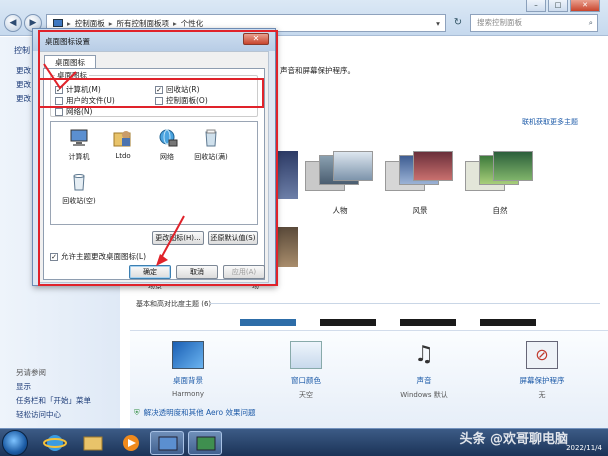 The height and width of the screenshot is (456, 608). What do you see at coordinates (188, 394) in the screenshot?
I see `item-value: Harmony` at bounding box center [188, 394].